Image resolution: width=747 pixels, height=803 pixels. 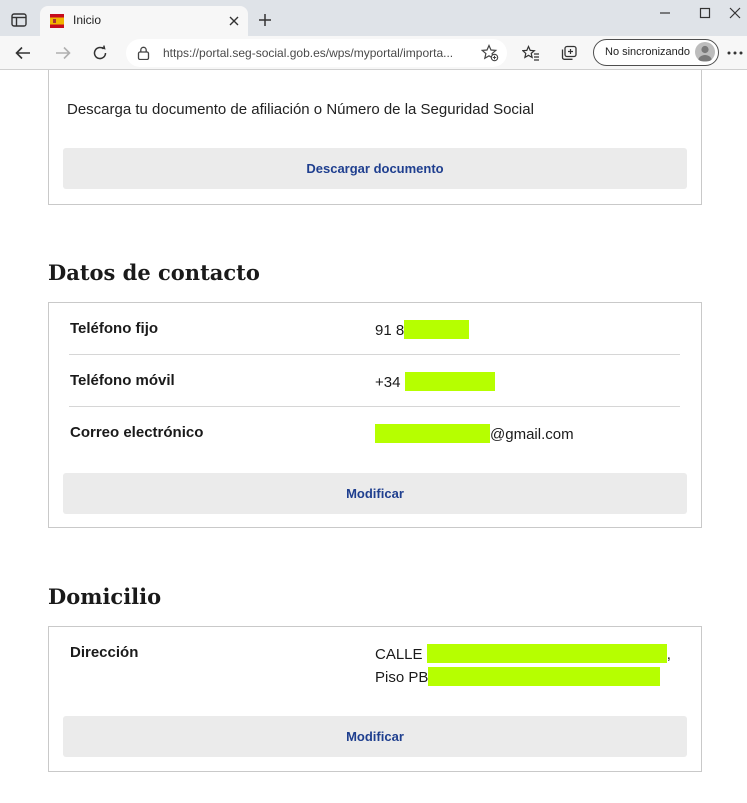 What do you see at coordinates (137, 432) in the screenshot?
I see `row-label: Correo electrónico` at bounding box center [137, 432].